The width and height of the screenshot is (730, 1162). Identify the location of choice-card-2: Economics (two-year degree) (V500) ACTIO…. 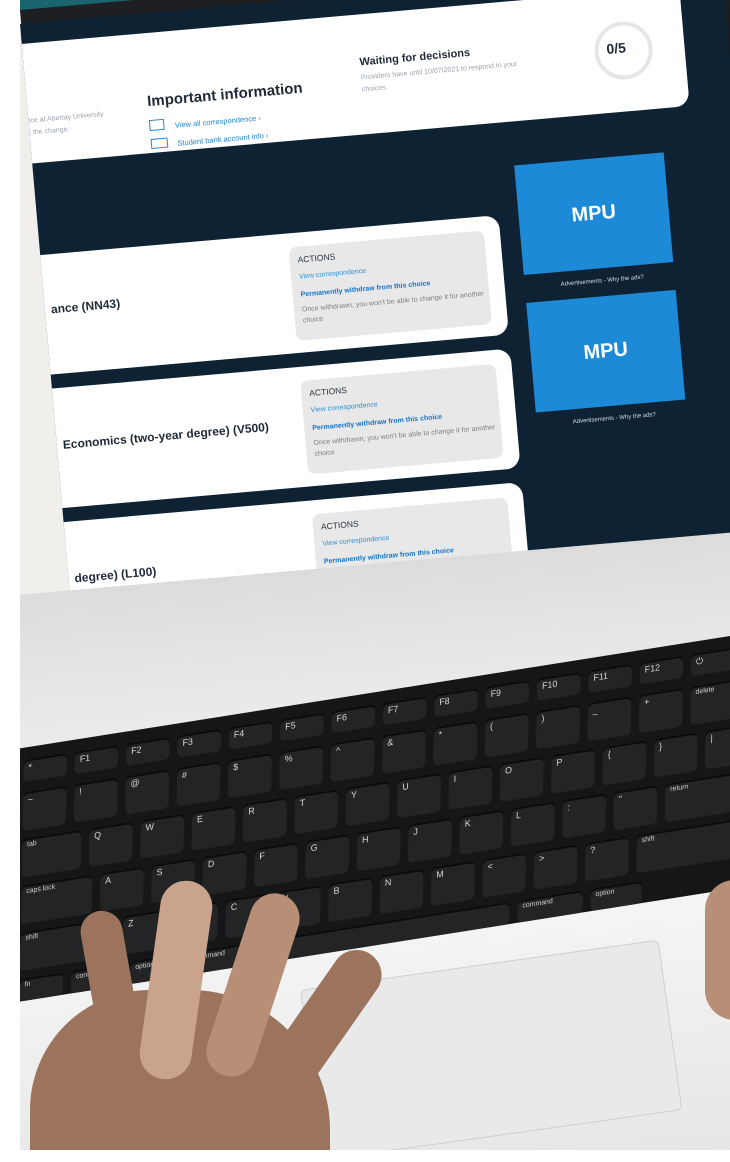
(276, 429).